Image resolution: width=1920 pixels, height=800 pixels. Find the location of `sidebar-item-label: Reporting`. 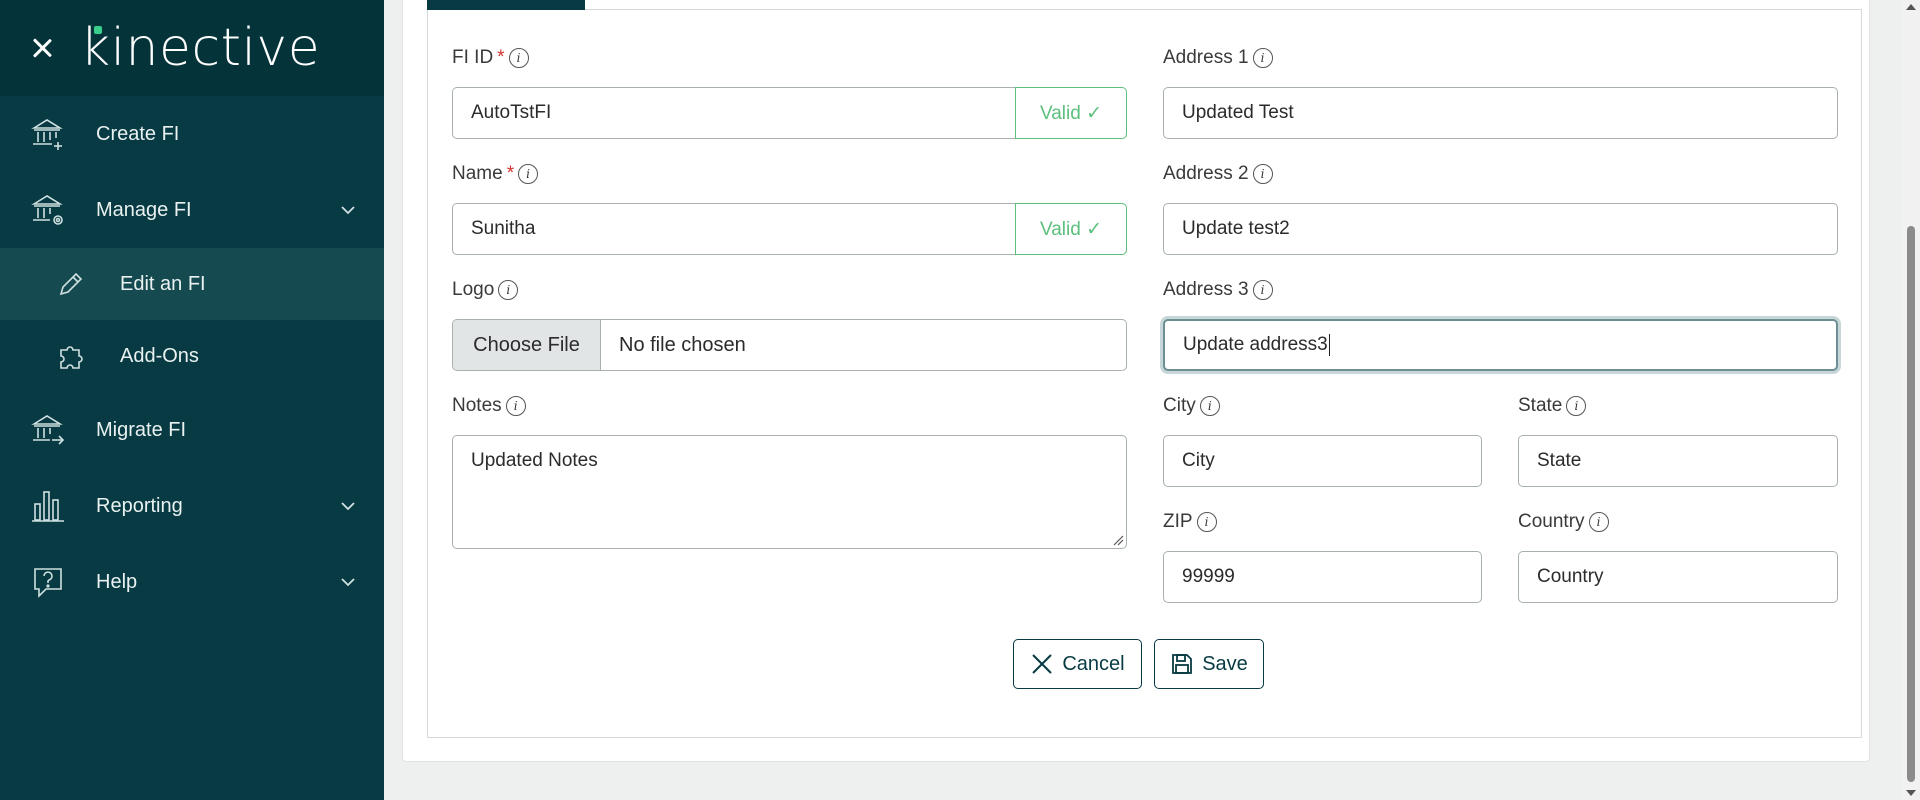

sidebar-item-label: Reporting is located at coordinates (139, 505).